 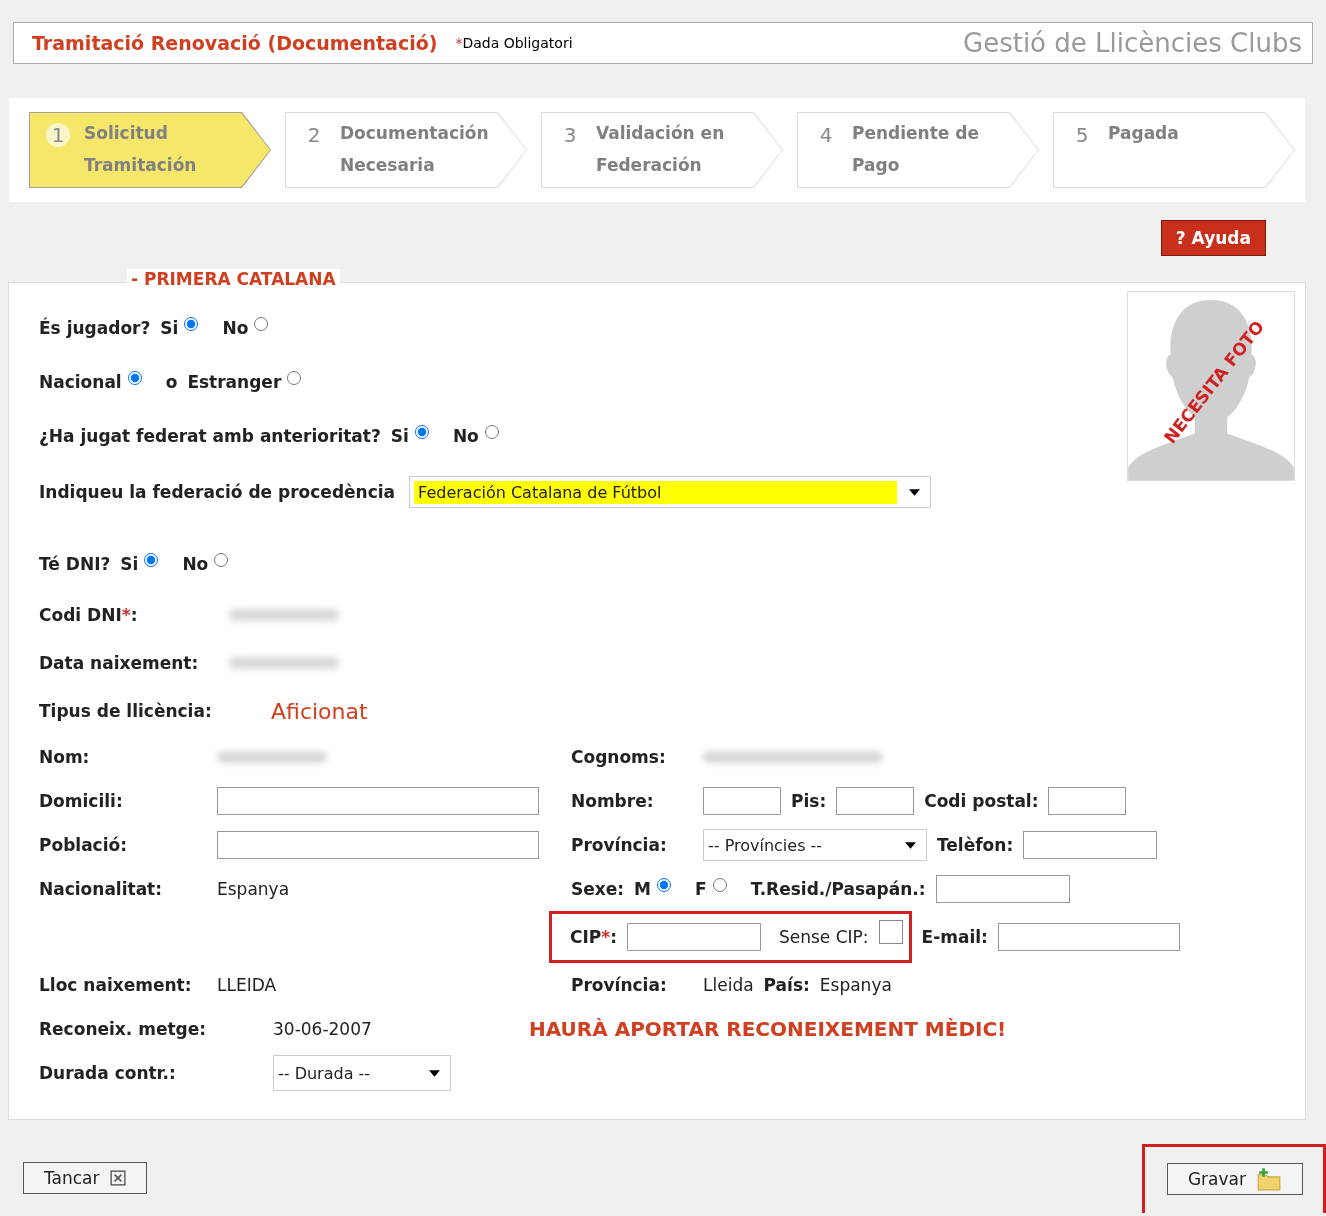 I want to click on field-value: LLEIDA, so click(x=247, y=985).